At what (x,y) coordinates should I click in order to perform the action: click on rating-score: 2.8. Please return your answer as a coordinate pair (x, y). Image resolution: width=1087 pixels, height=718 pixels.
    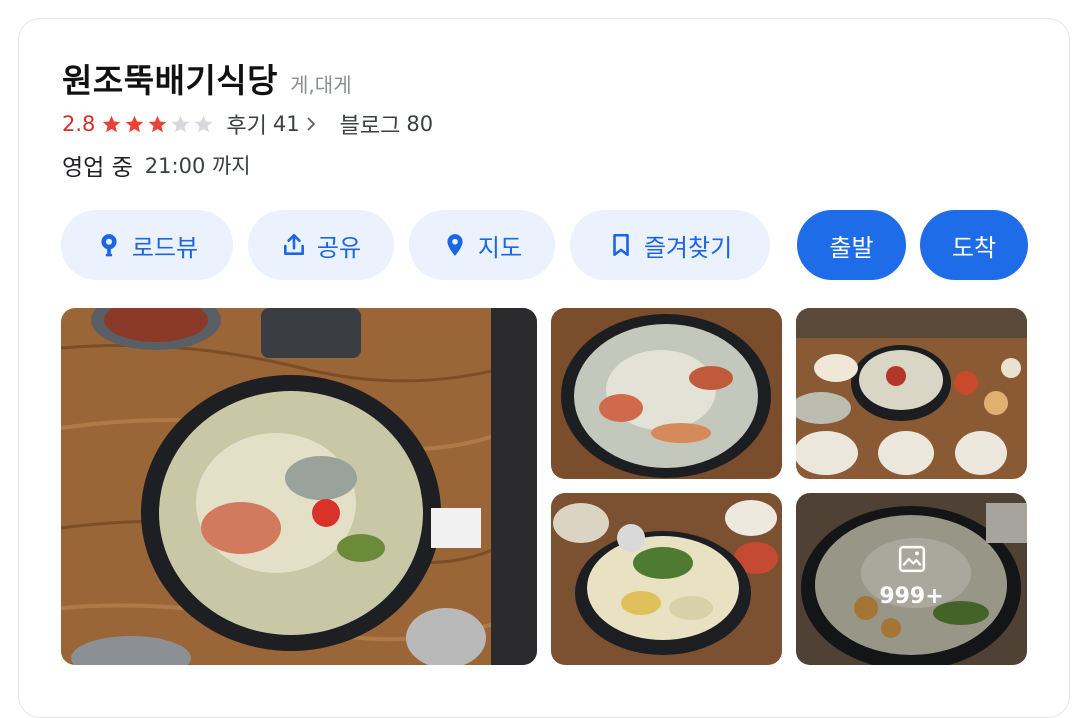
    Looking at the image, I should click on (79, 124).